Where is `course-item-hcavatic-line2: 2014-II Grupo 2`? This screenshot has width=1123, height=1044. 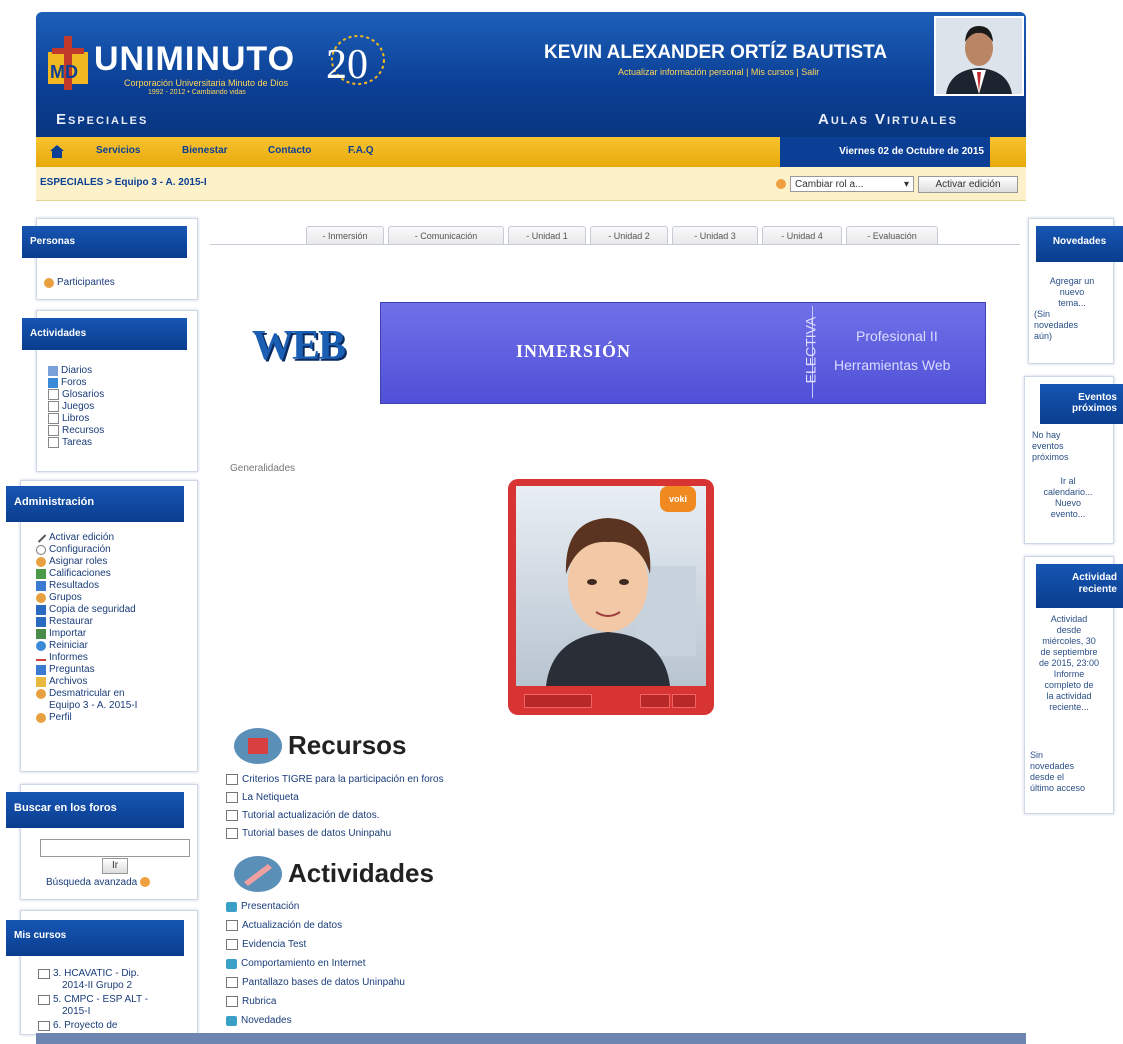 course-item-hcavatic-line2: 2014-II Grupo 2 is located at coordinates (97, 985).